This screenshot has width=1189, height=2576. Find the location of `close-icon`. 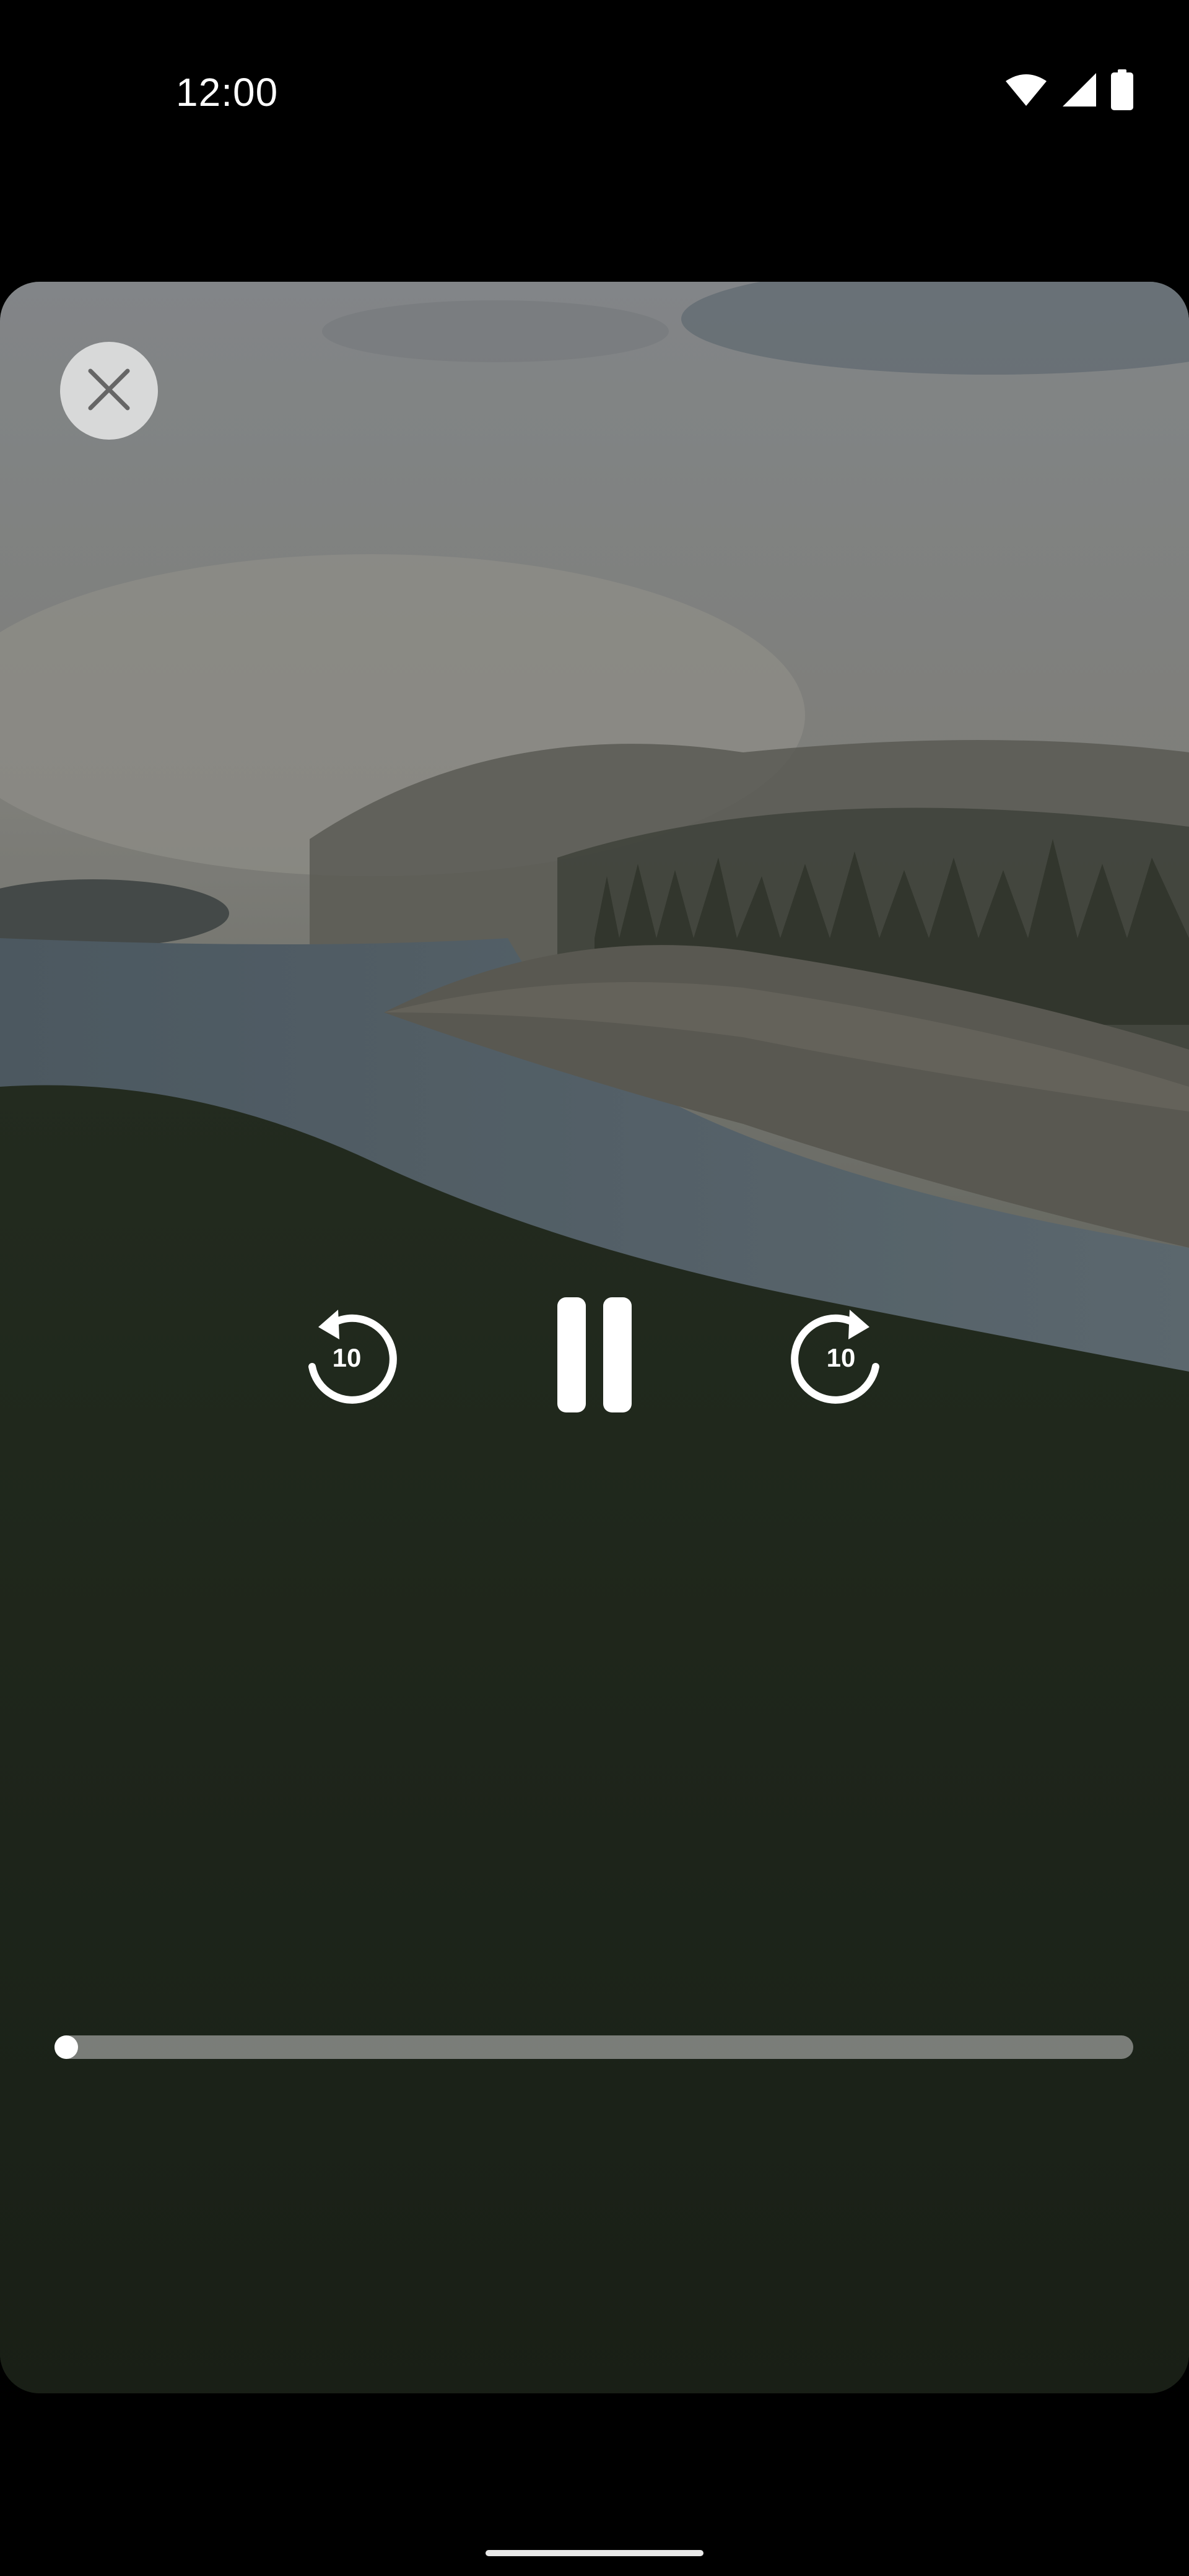

close-icon is located at coordinates (109, 391).